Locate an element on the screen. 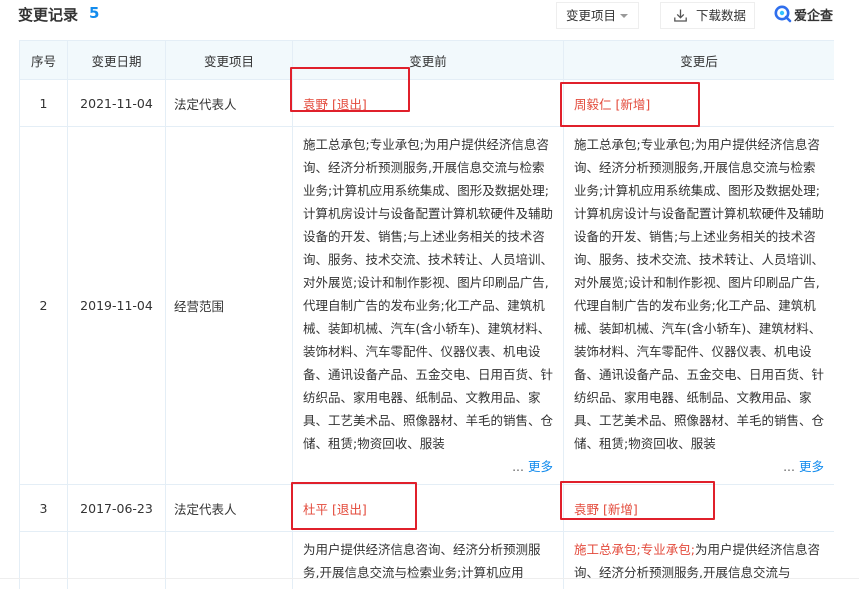  download-data-button: 下载数据 is located at coordinates (707, 15).